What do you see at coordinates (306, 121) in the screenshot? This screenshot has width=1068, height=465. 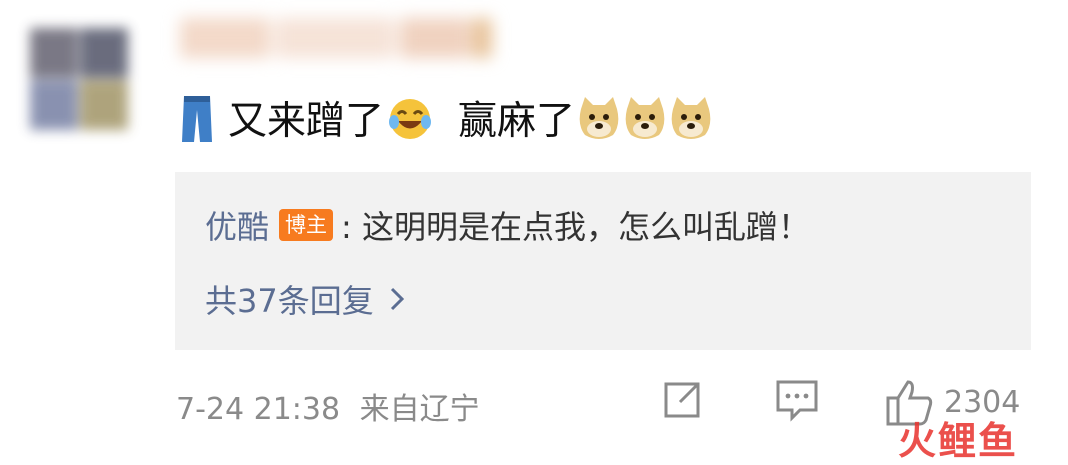 I see `comment-text-1: 又来蹭了` at bounding box center [306, 121].